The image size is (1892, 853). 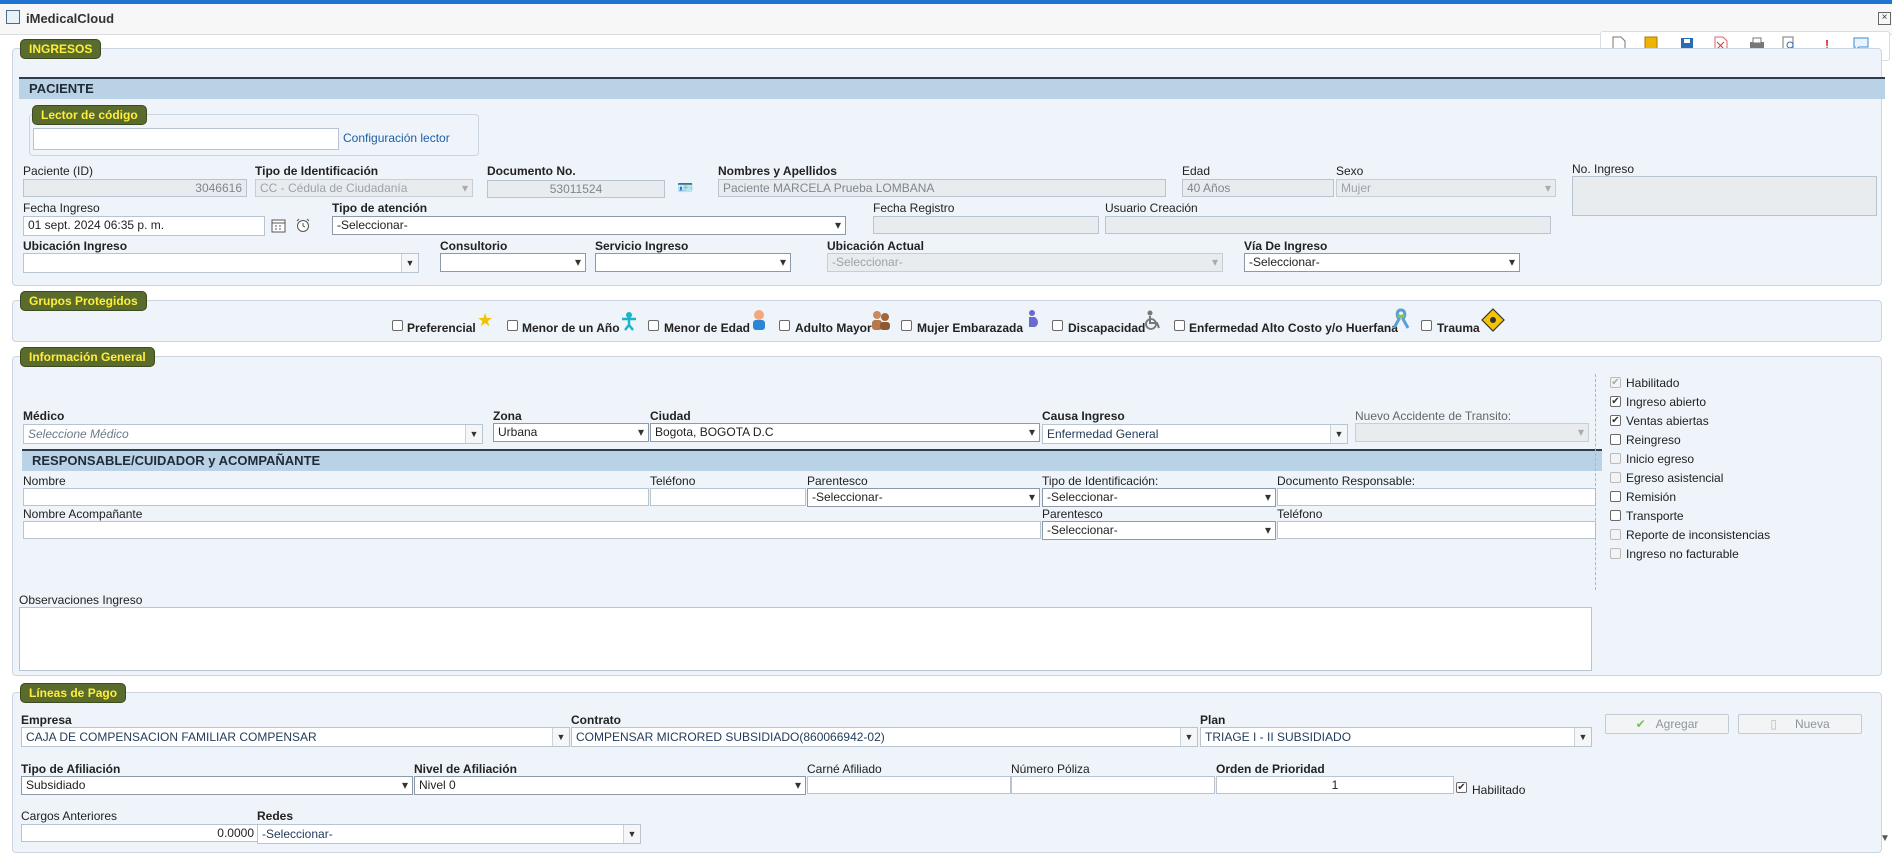 What do you see at coordinates (942, 188) in the screenshot?
I see `nombres-field: Paciente MARCELA Prueba LOMBANA` at bounding box center [942, 188].